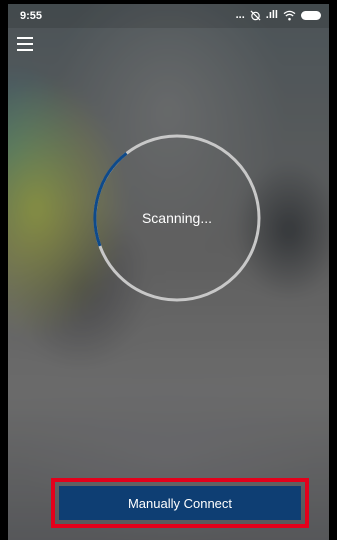 This screenshot has width=337, height=540. Describe the element at coordinates (180, 503) in the screenshot. I see `manually-connect-button: Manually Connect` at that location.